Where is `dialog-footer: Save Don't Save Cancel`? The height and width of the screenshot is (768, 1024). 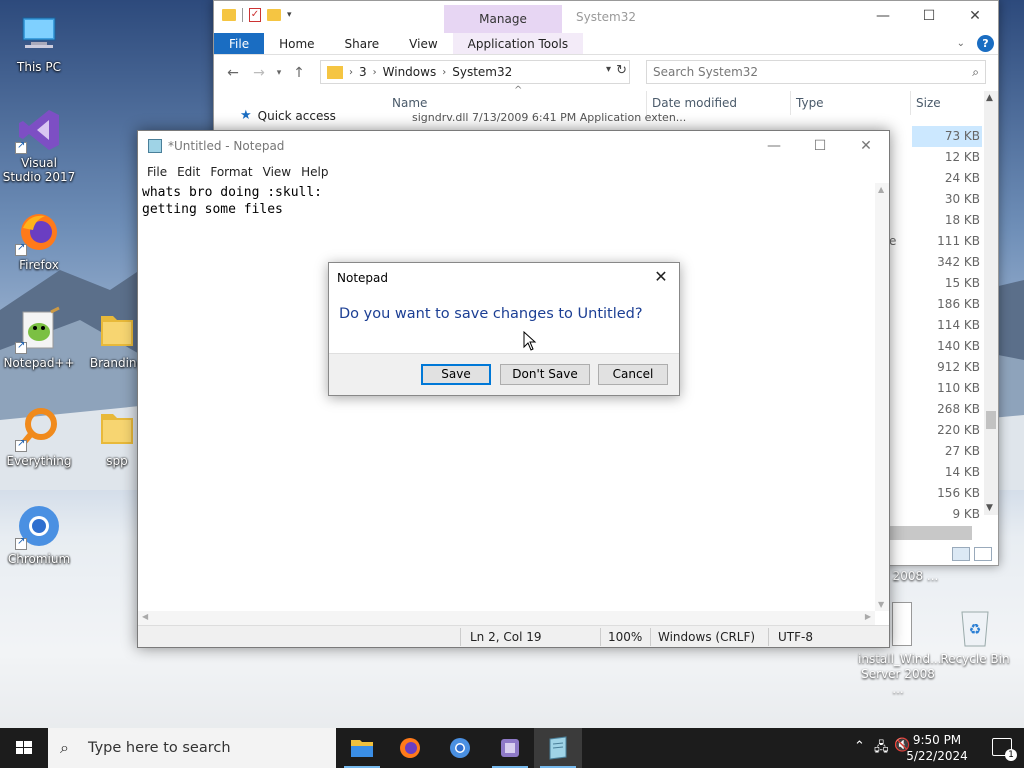 dialog-footer: Save Don't Save Cancel is located at coordinates (504, 374).